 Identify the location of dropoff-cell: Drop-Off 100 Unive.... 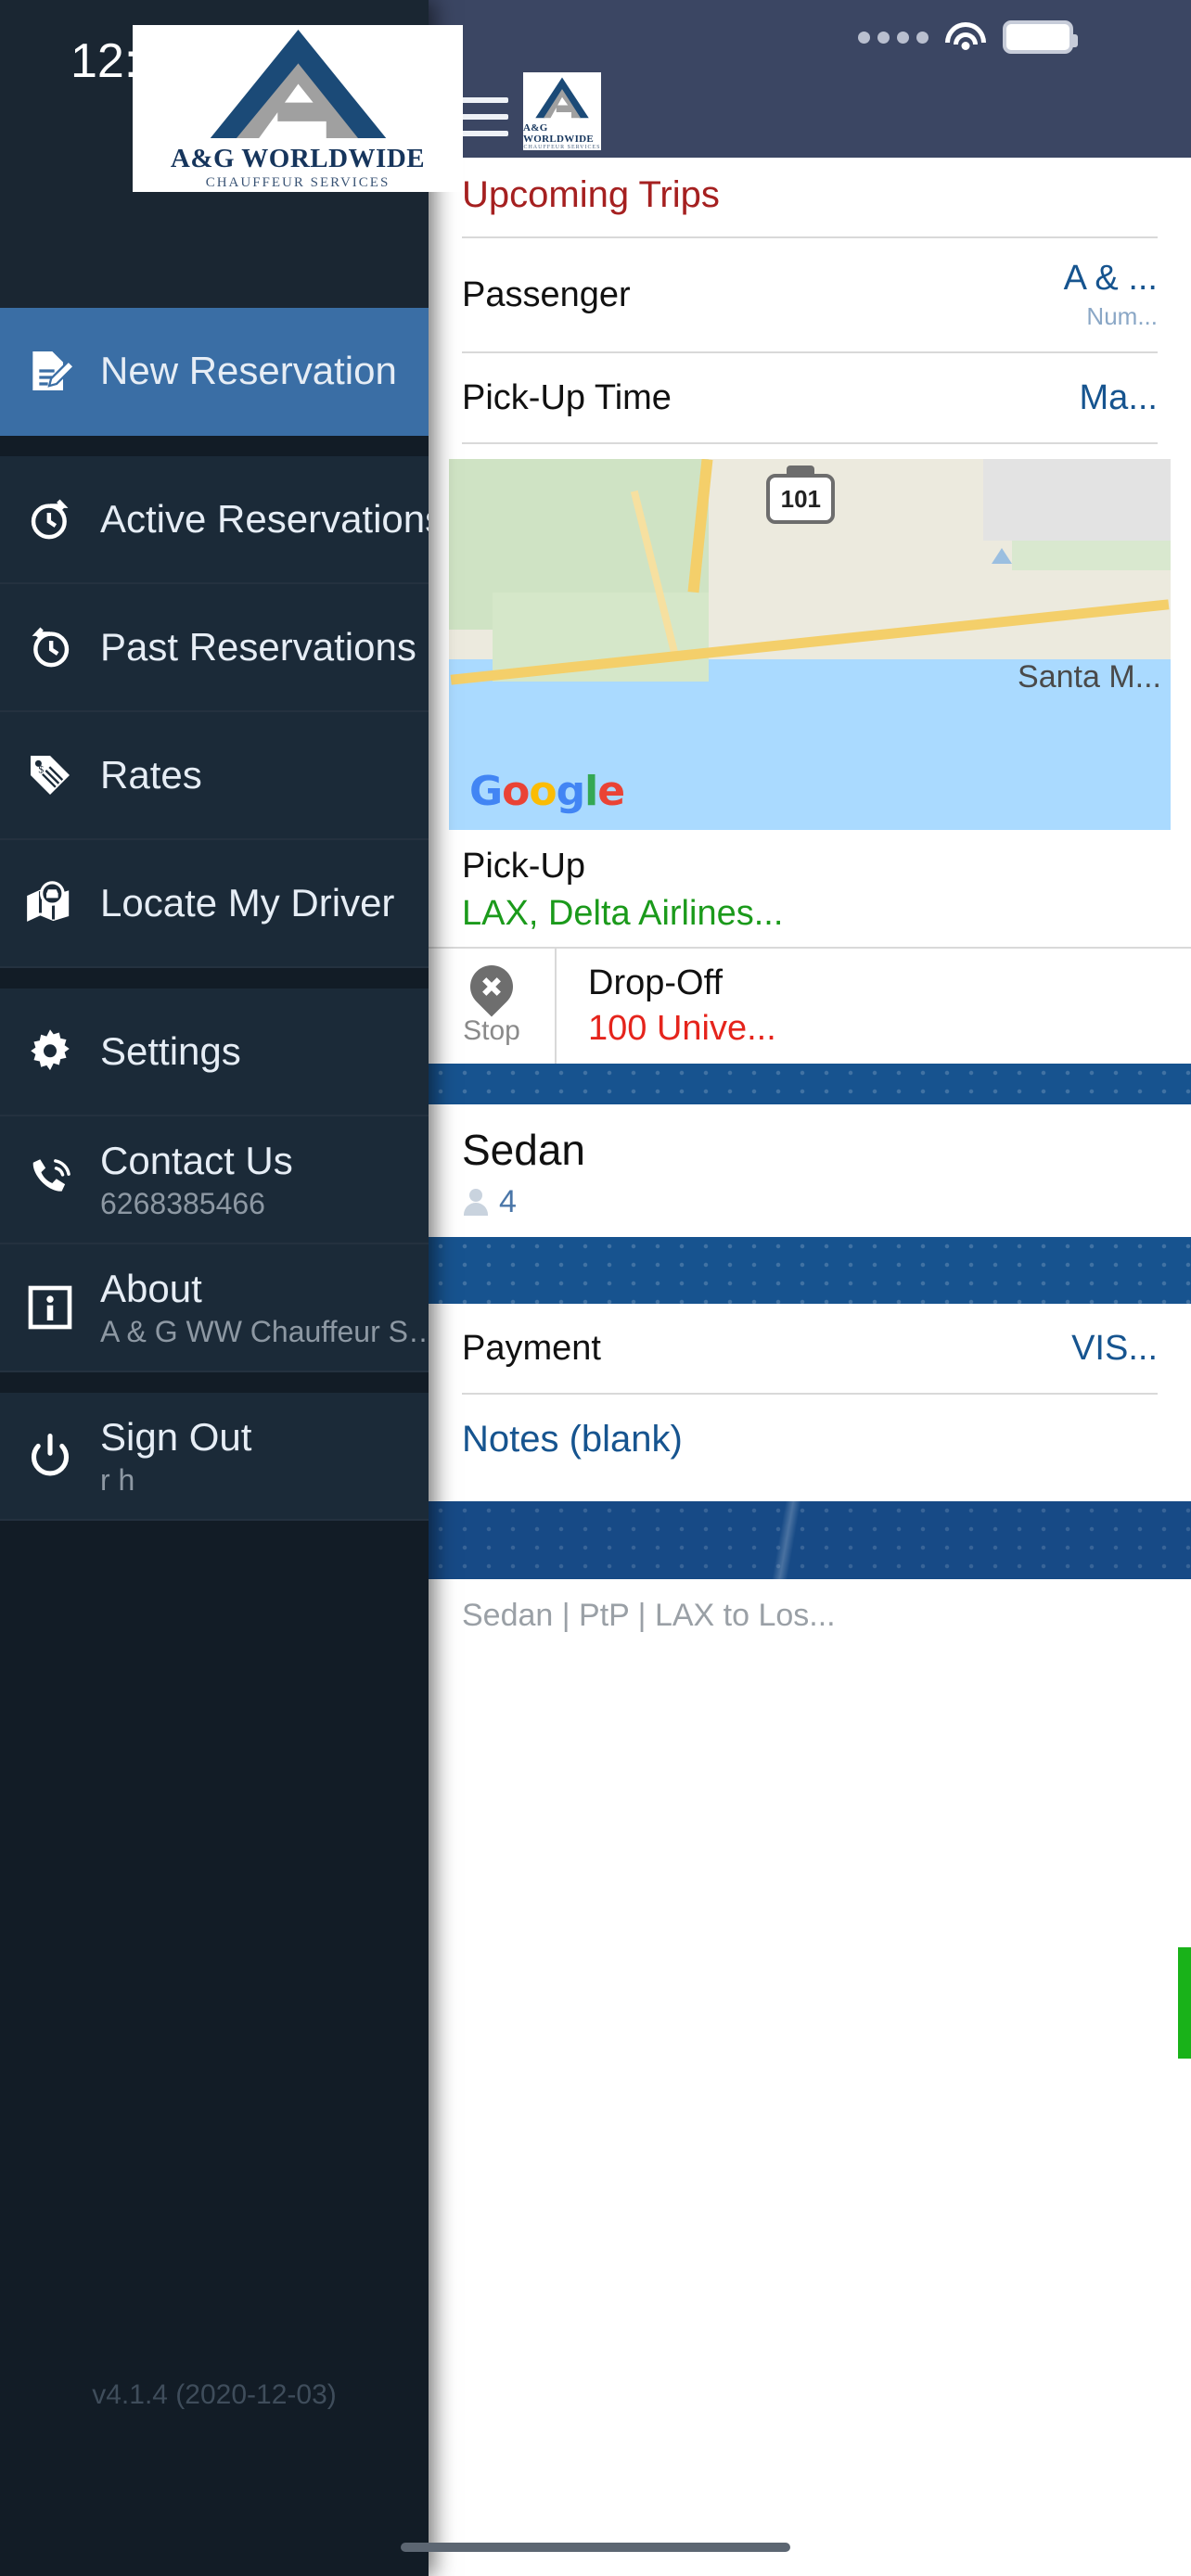
(874, 1006).